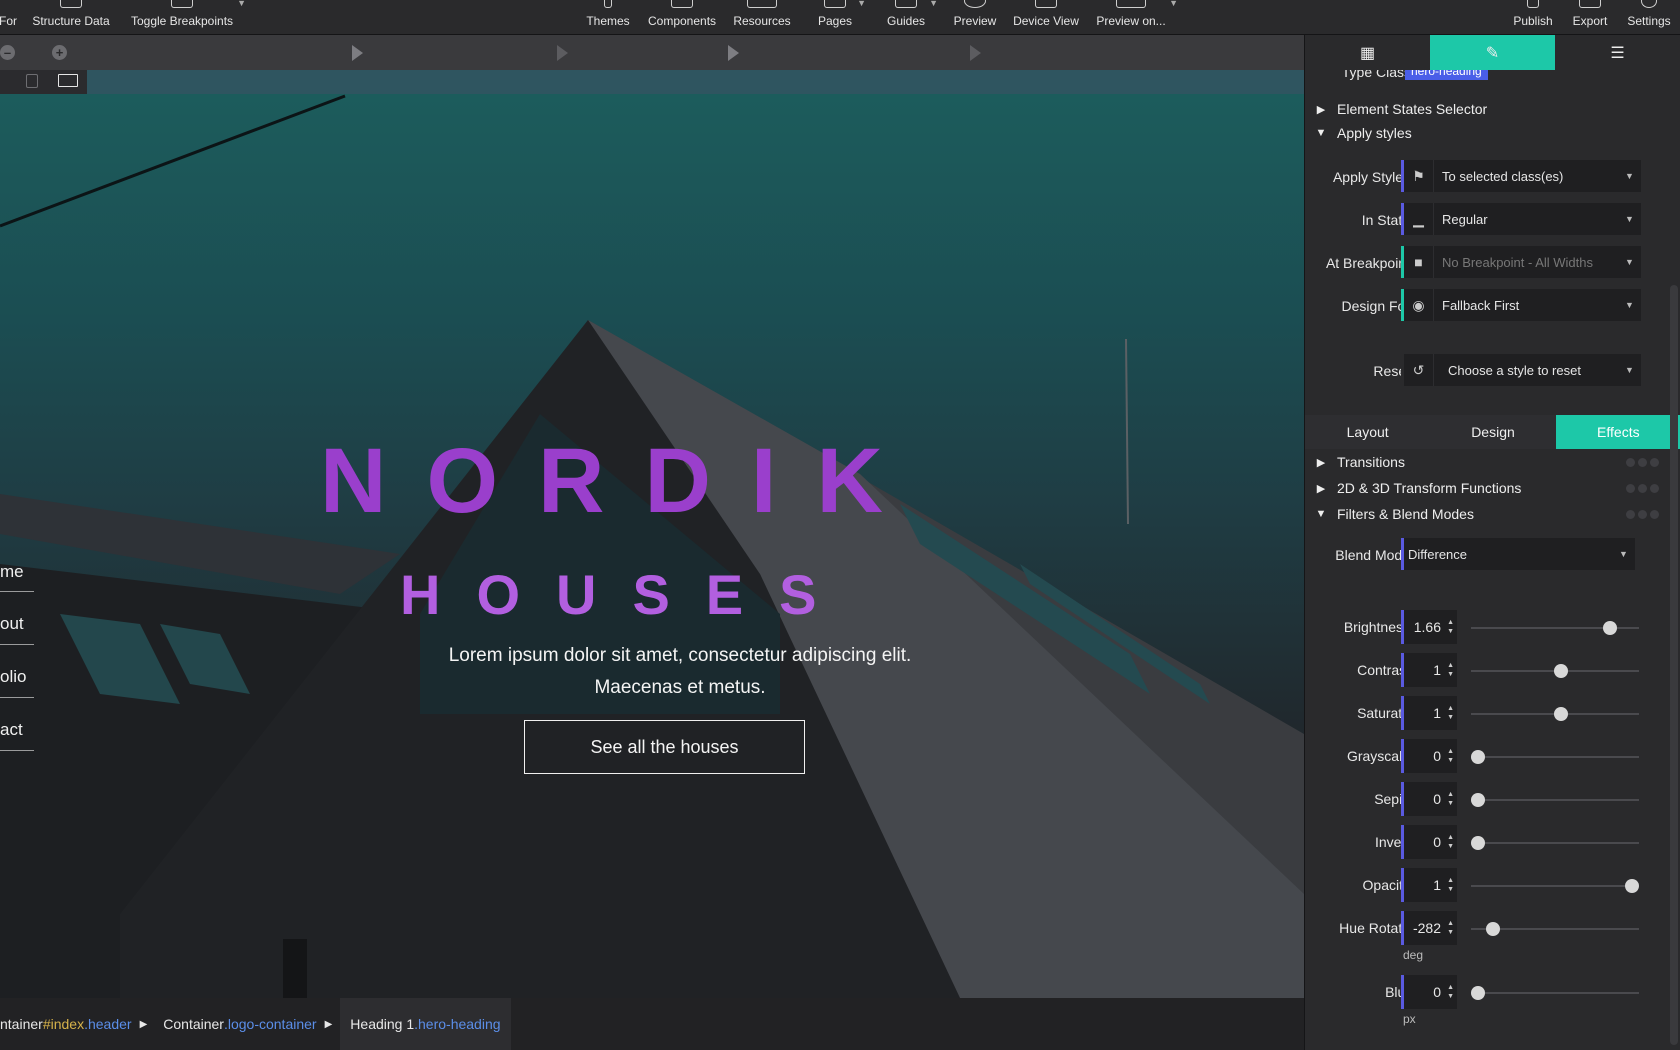 This screenshot has height=1050, width=1680. Describe the element at coordinates (59, 52) in the screenshot. I see `zoom-in-button: +` at that location.